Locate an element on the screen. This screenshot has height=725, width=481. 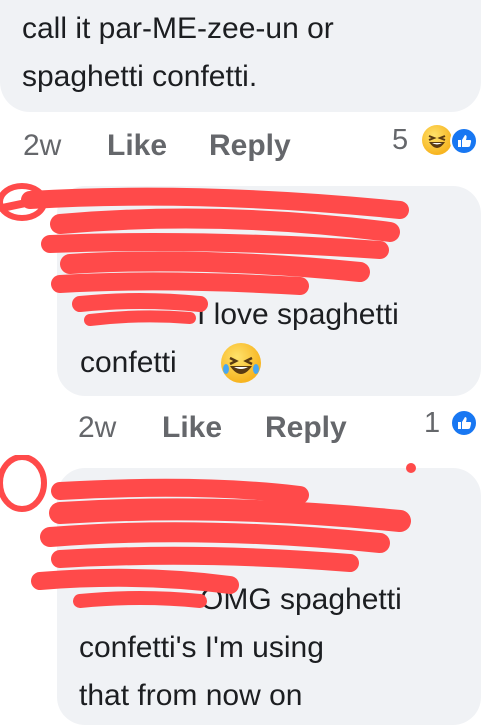
reaction-count: 1 is located at coordinates (432, 423).